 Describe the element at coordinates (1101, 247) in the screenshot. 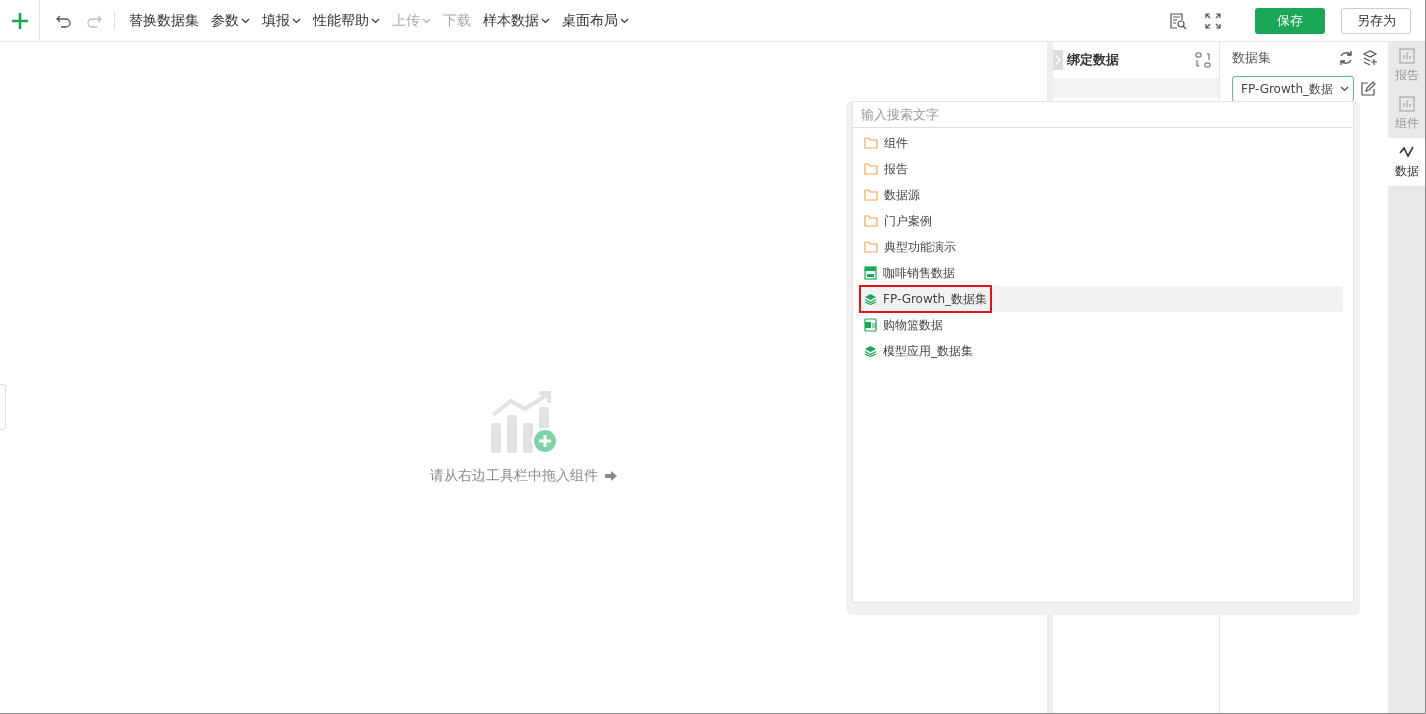

I see `dataset-option: 典型功能演示` at that location.